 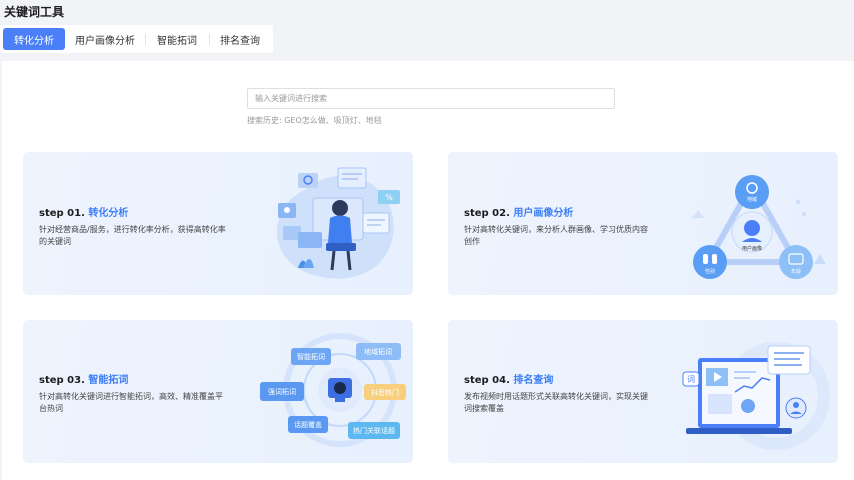 What do you see at coordinates (108, 213) in the screenshot?
I see `step-name: 转化分析` at bounding box center [108, 213].